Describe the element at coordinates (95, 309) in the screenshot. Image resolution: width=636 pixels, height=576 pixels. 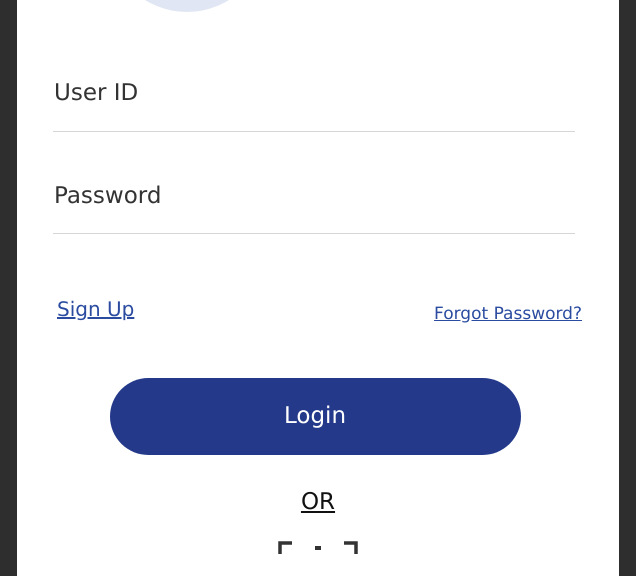
I see `sign-up-link: Sign Up` at that location.